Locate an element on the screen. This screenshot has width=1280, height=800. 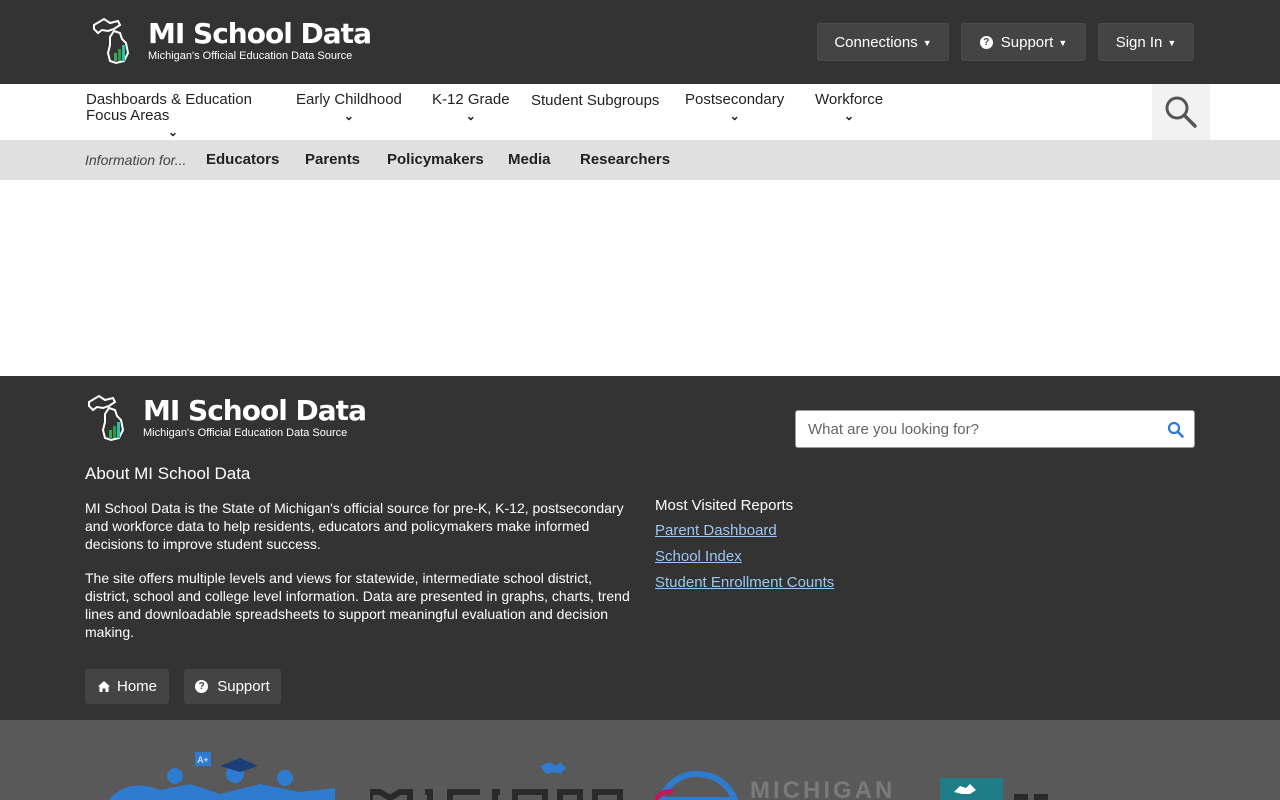
search-input is located at coordinates (971, 429).